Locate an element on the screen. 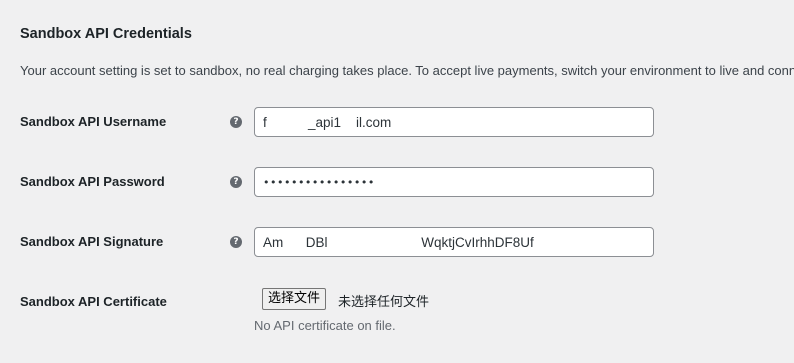 The image size is (794, 363). certificate-label: Sandbox API Certificate is located at coordinates (93, 301).